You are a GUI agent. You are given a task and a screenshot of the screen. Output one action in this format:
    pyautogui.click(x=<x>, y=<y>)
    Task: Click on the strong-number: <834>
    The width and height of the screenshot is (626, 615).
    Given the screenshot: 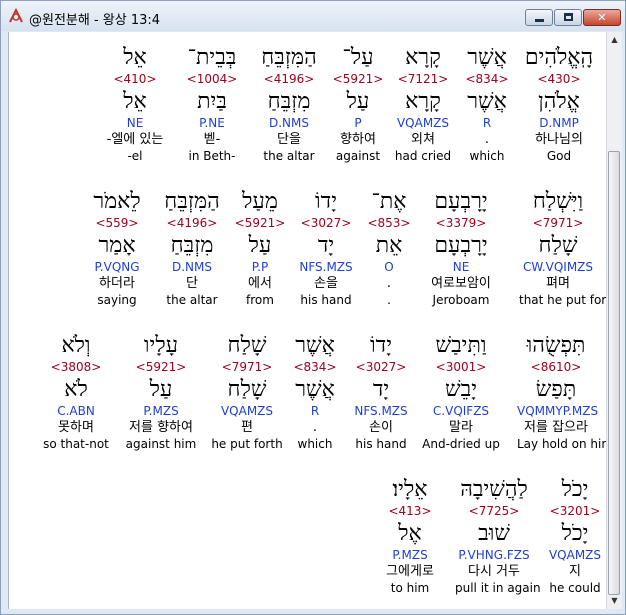 What is the action you would take?
    pyautogui.click(x=315, y=367)
    